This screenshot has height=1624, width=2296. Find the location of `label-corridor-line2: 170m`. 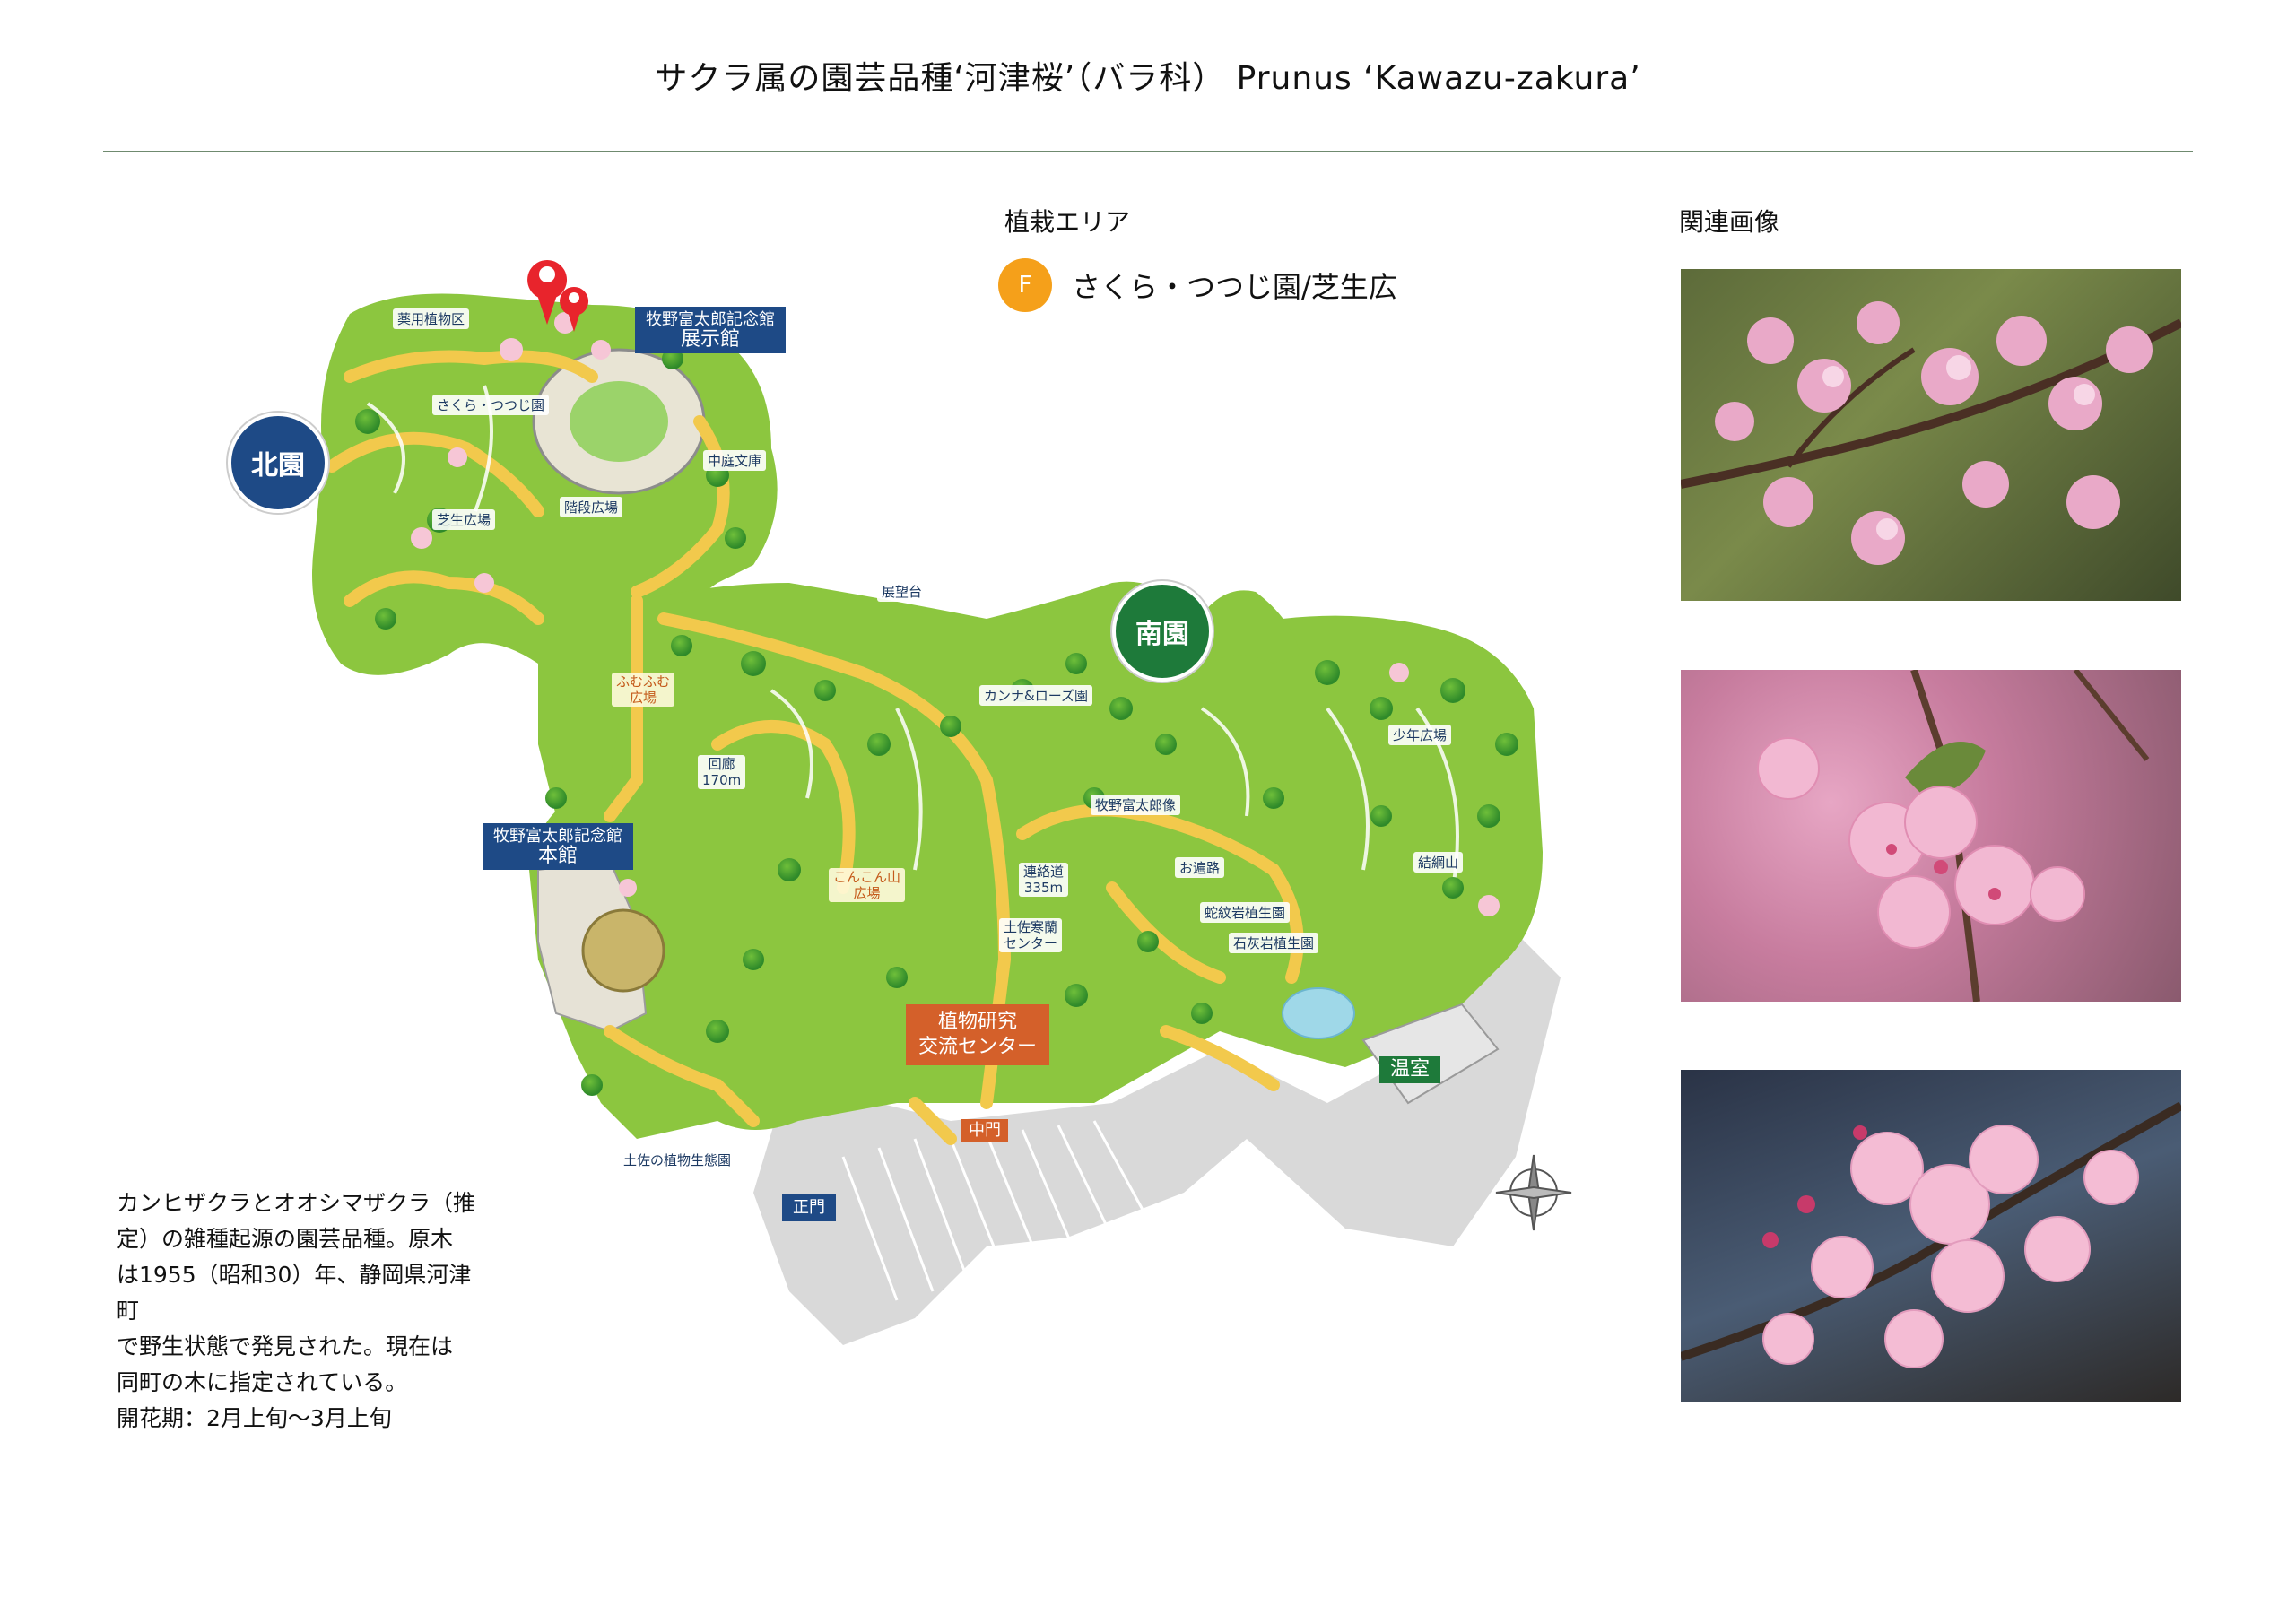

label-corridor-line2: 170m is located at coordinates (722, 780).